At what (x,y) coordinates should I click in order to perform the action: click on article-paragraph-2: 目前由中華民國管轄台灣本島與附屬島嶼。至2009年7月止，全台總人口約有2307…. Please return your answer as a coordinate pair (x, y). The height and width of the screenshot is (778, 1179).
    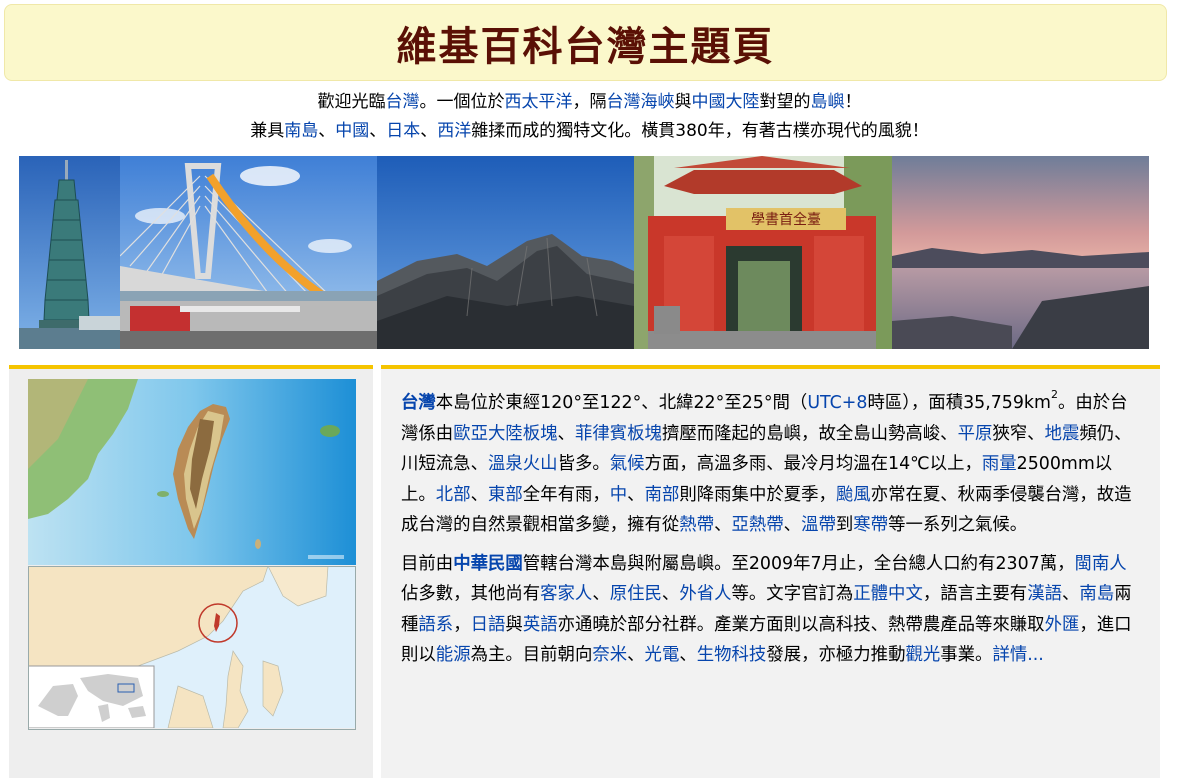
    Looking at the image, I should click on (771, 610).